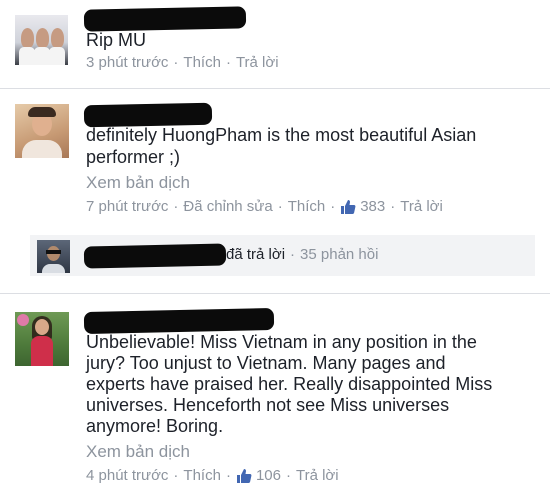 Image resolution: width=550 pixels, height=495 pixels. I want to click on comment-meta: 4 phút trước · Thích · 106 · Trả lời, so click(212, 475).